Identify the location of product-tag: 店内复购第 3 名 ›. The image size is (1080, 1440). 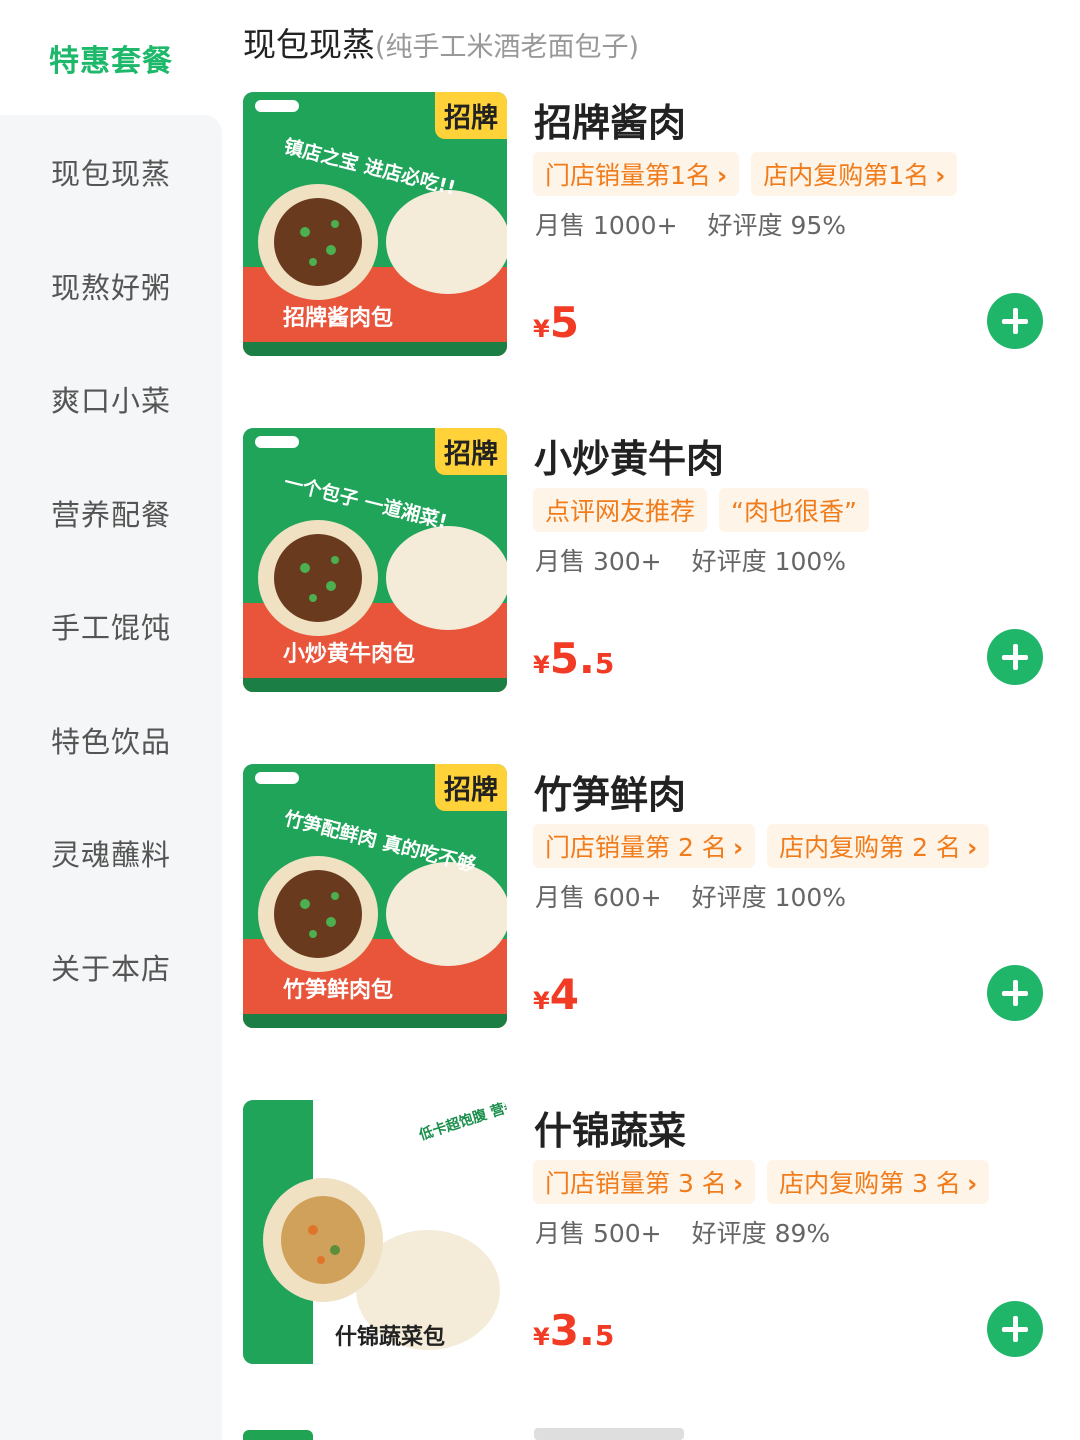
(878, 1182).